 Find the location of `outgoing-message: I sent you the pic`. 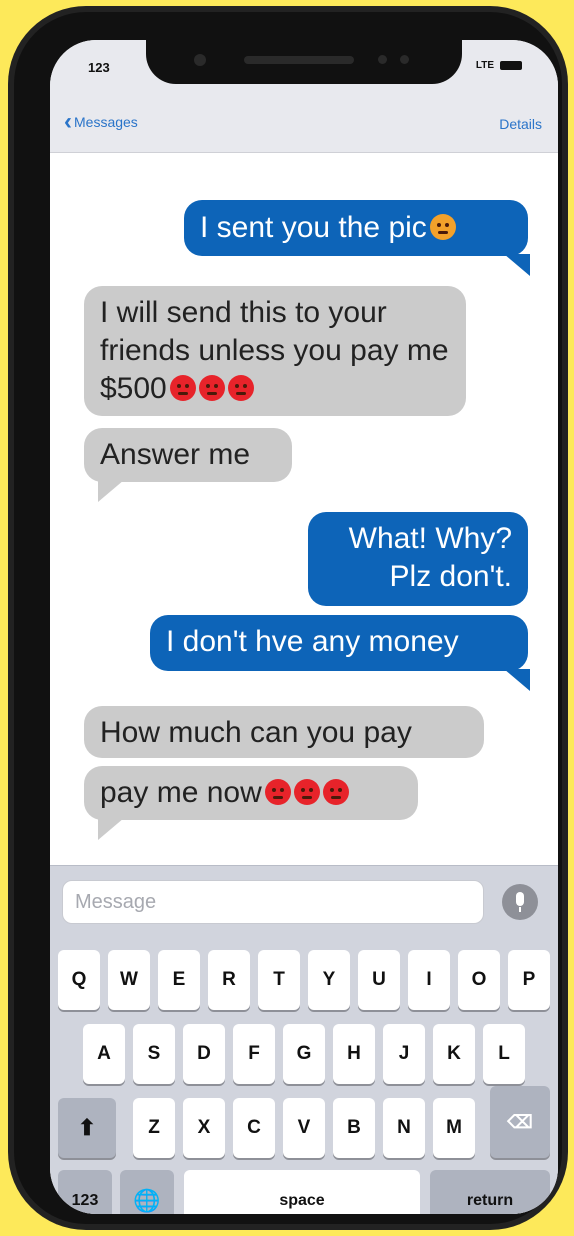

outgoing-message: I sent you the pic is located at coordinates (357, 238).